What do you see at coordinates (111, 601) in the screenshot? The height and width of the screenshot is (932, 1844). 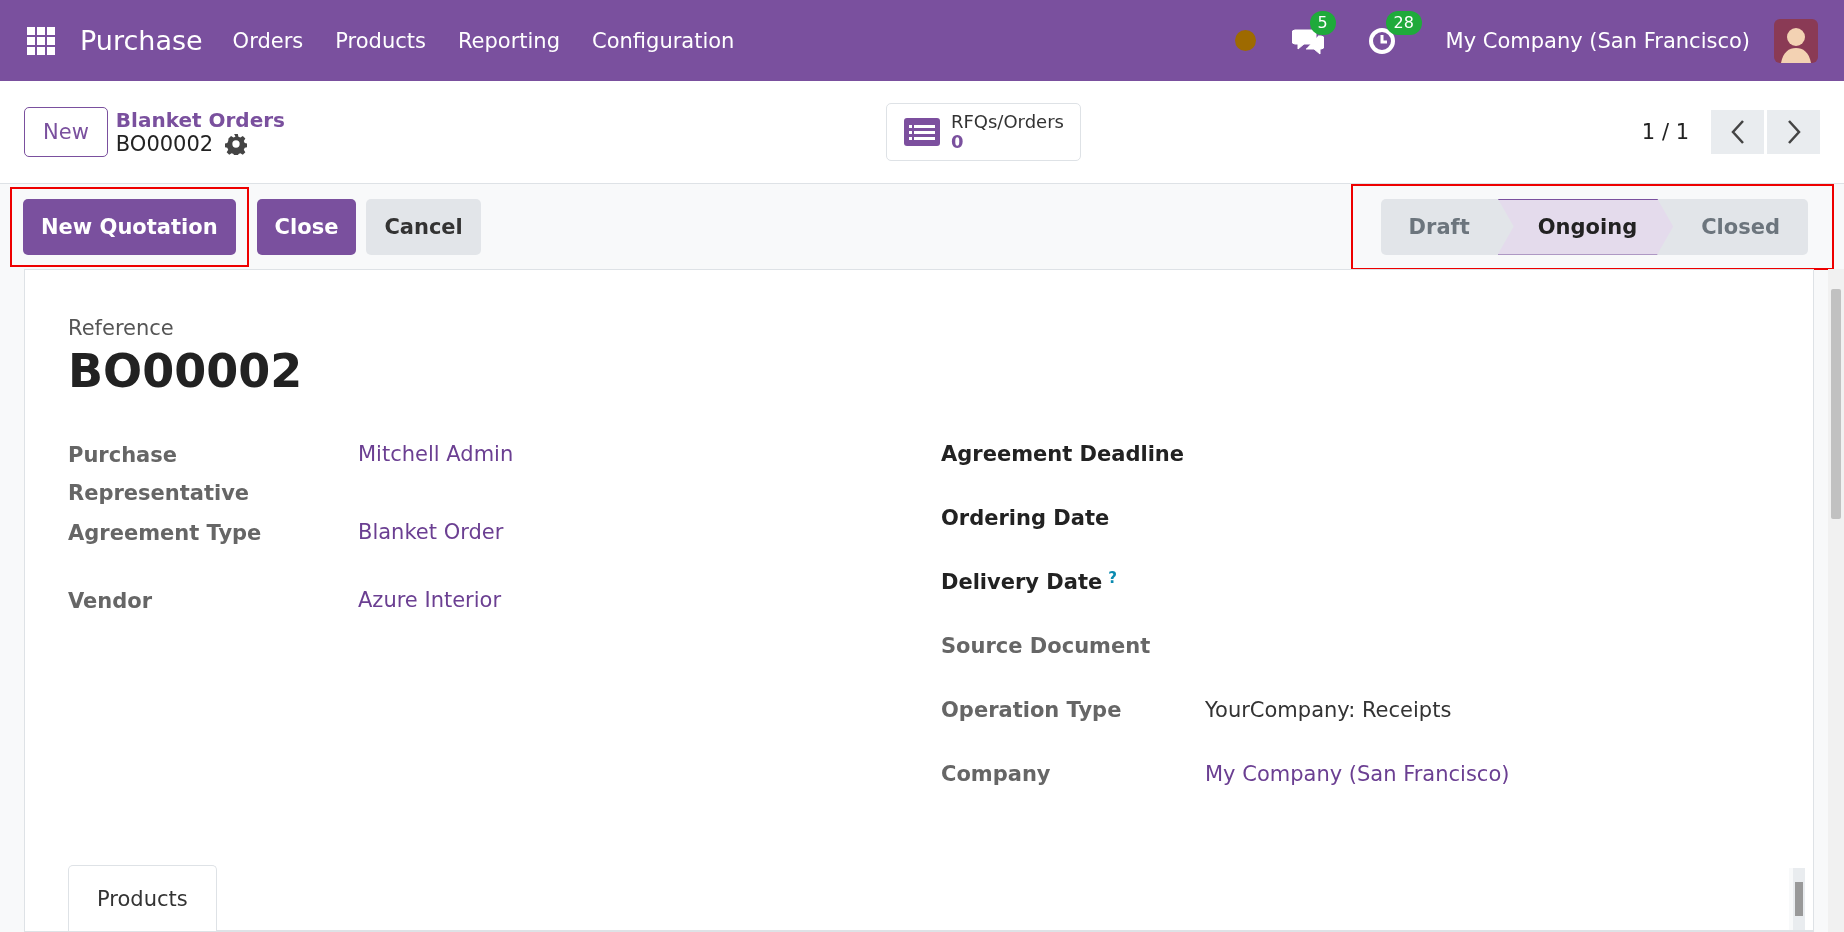 I see `field-label: Vendor` at bounding box center [111, 601].